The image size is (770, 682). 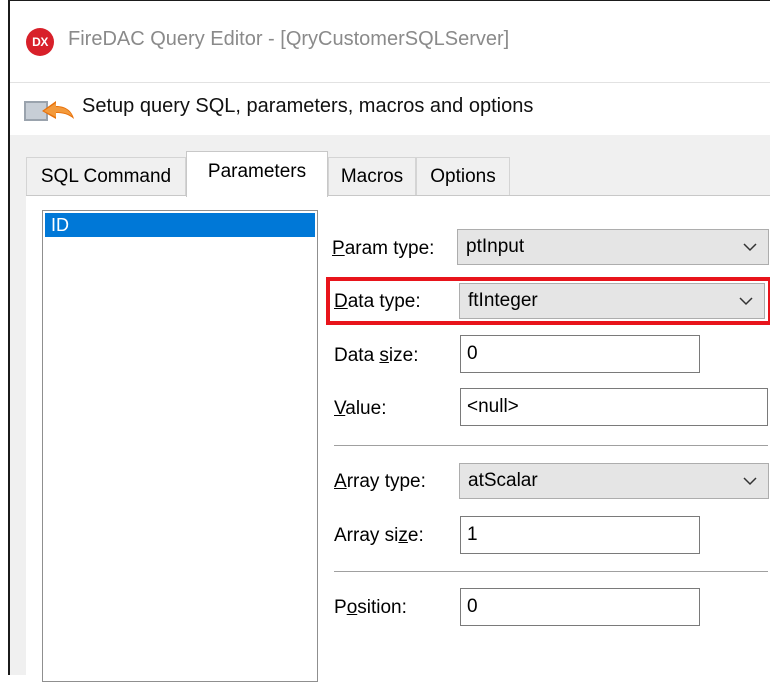 I want to click on param-type-value: ptInput, so click(x=495, y=246).